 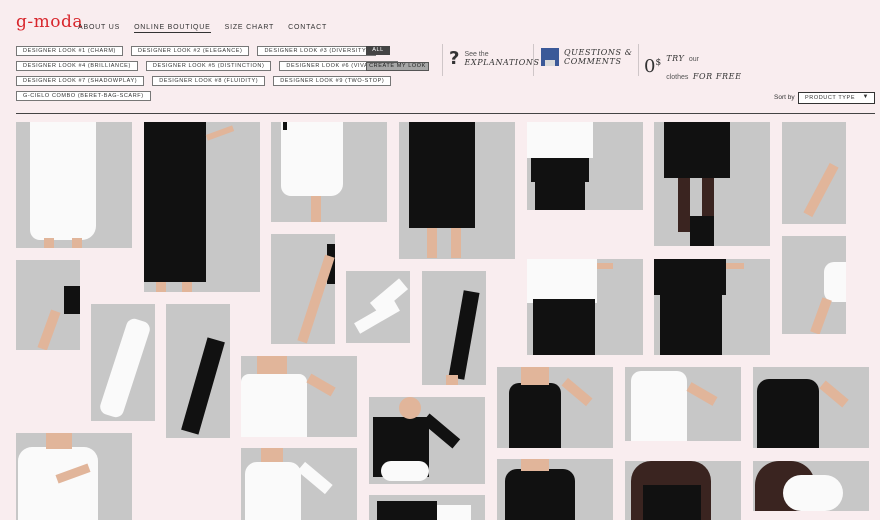 I want to click on all-button: ALL, so click(x=378, y=50).